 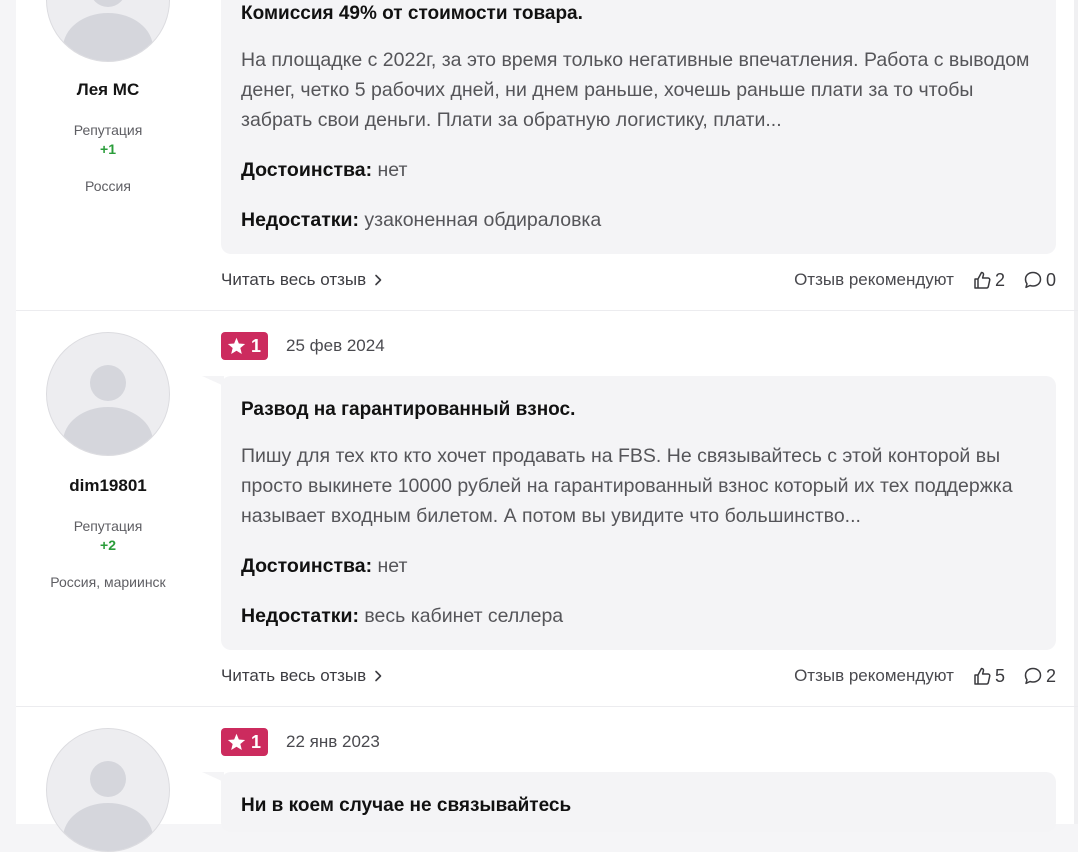 I want to click on author-location: Россия, so click(x=108, y=186).